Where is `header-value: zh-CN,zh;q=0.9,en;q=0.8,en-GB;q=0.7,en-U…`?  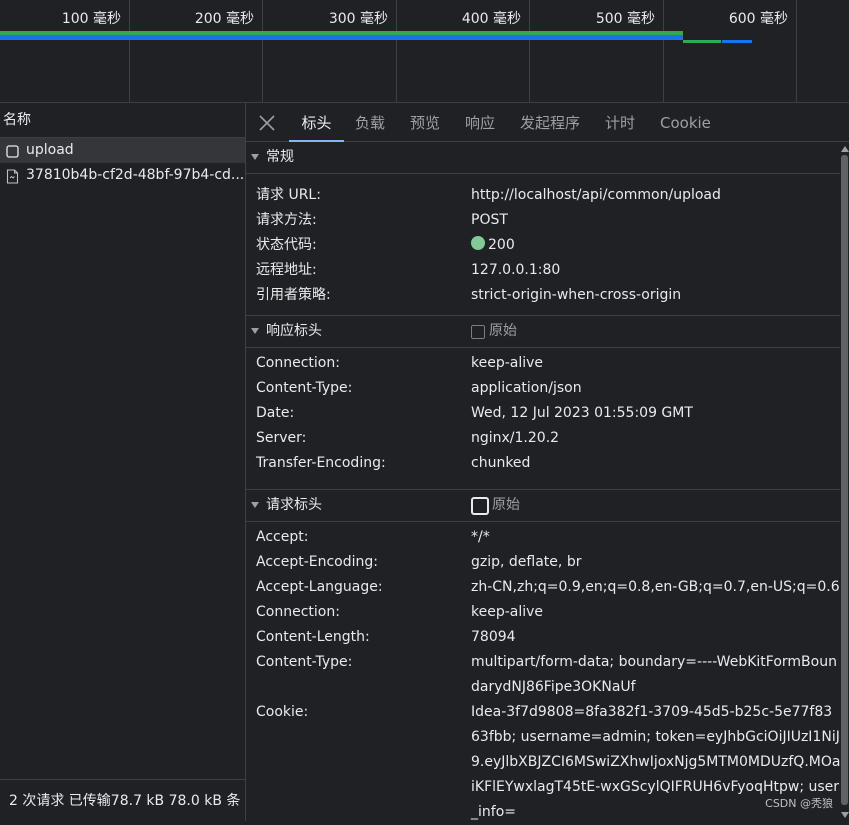 header-value: zh-CN,zh;q=0.9,en;q=0.8,en-GB;q=0.7,en-U… is located at coordinates (655, 587).